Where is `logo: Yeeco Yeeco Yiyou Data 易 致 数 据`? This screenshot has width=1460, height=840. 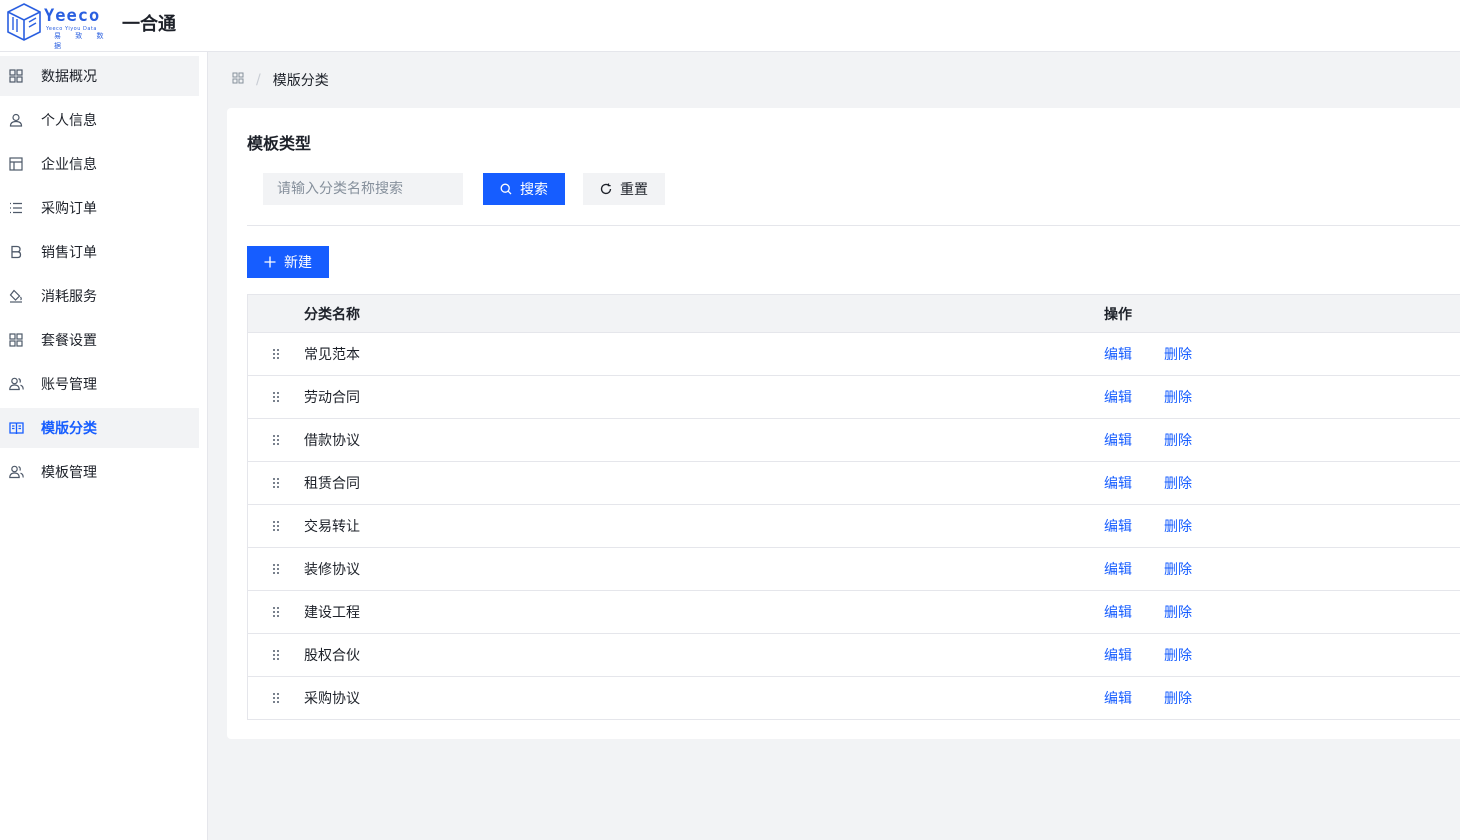
logo: Yeeco Yeeco Yiyou Data 易 致 数 据 is located at coordinates (58, 26).